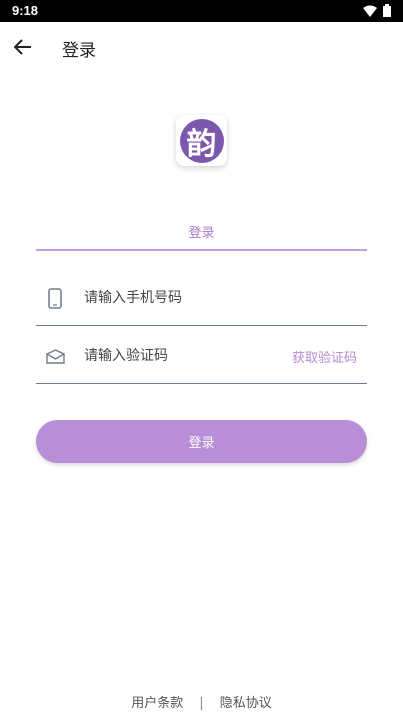 The width and height of the screenshot is (403, 718). I want to click on terms-link: 用户条款, so click(157, 701).